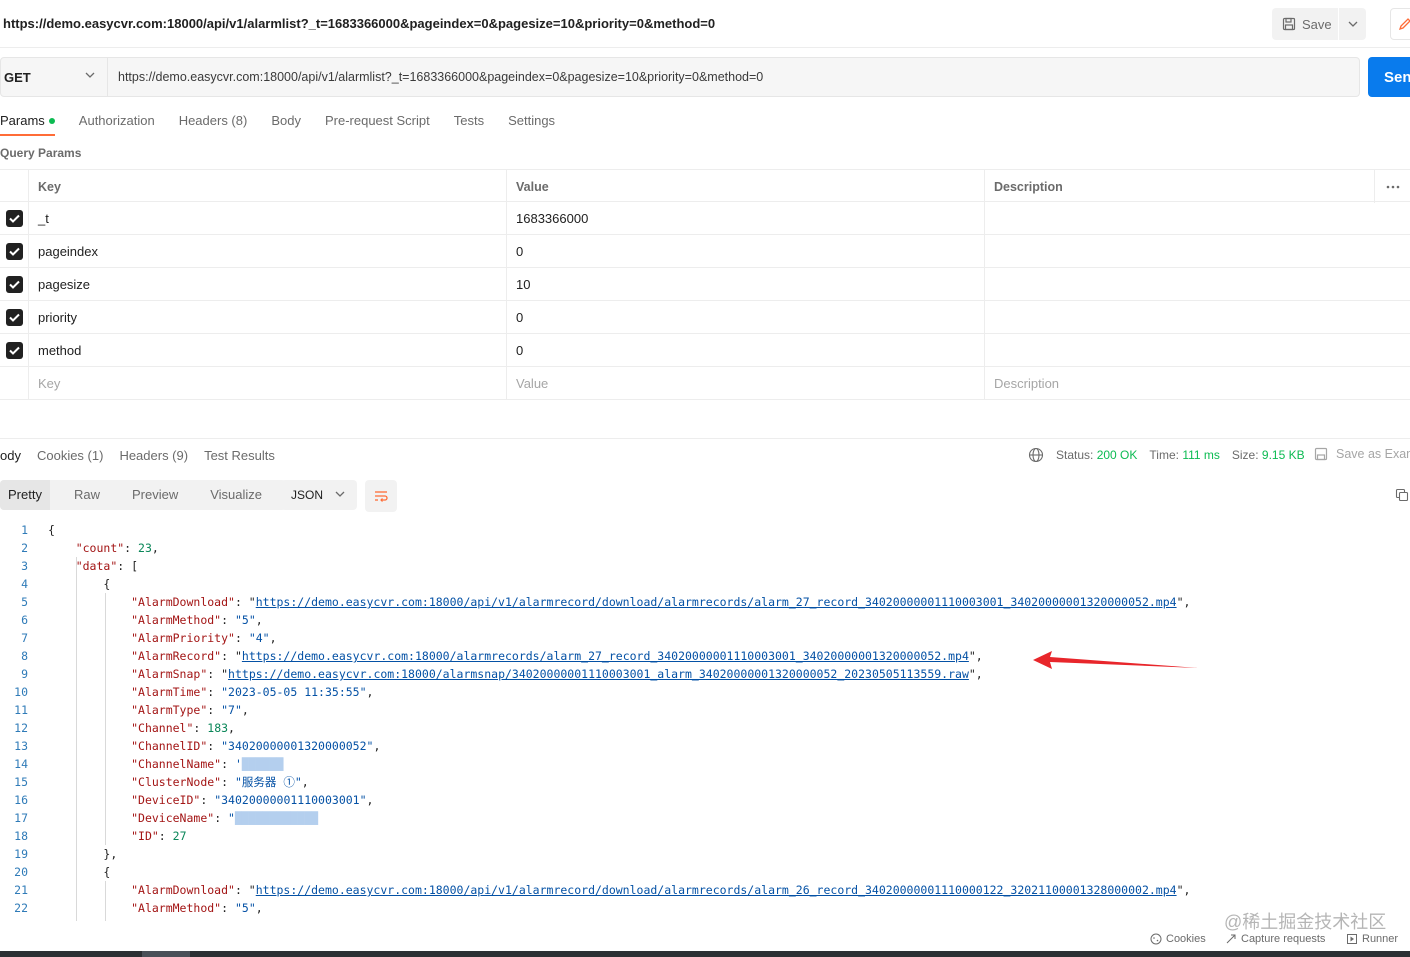 The image size is (1410, 957). Describe the element at coordinates (1402, 496) in the screenshot. I see `copy-button` at that location.